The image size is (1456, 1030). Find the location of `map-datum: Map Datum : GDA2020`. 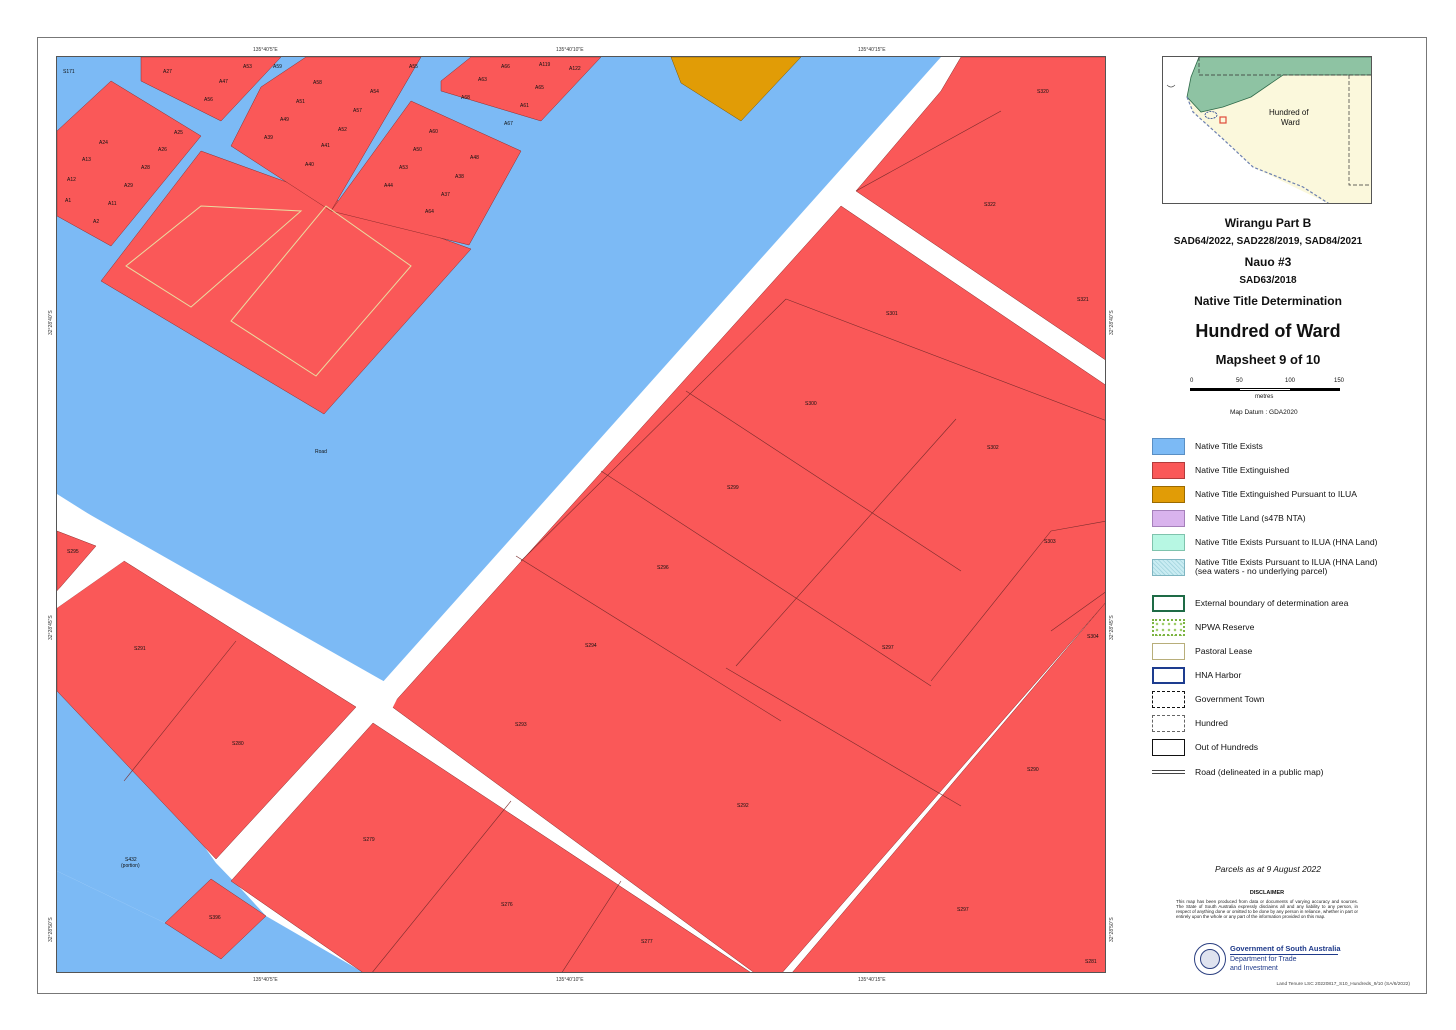

map-datum: Map Datum : GDA2020 is located at coordinates (1264, 412).